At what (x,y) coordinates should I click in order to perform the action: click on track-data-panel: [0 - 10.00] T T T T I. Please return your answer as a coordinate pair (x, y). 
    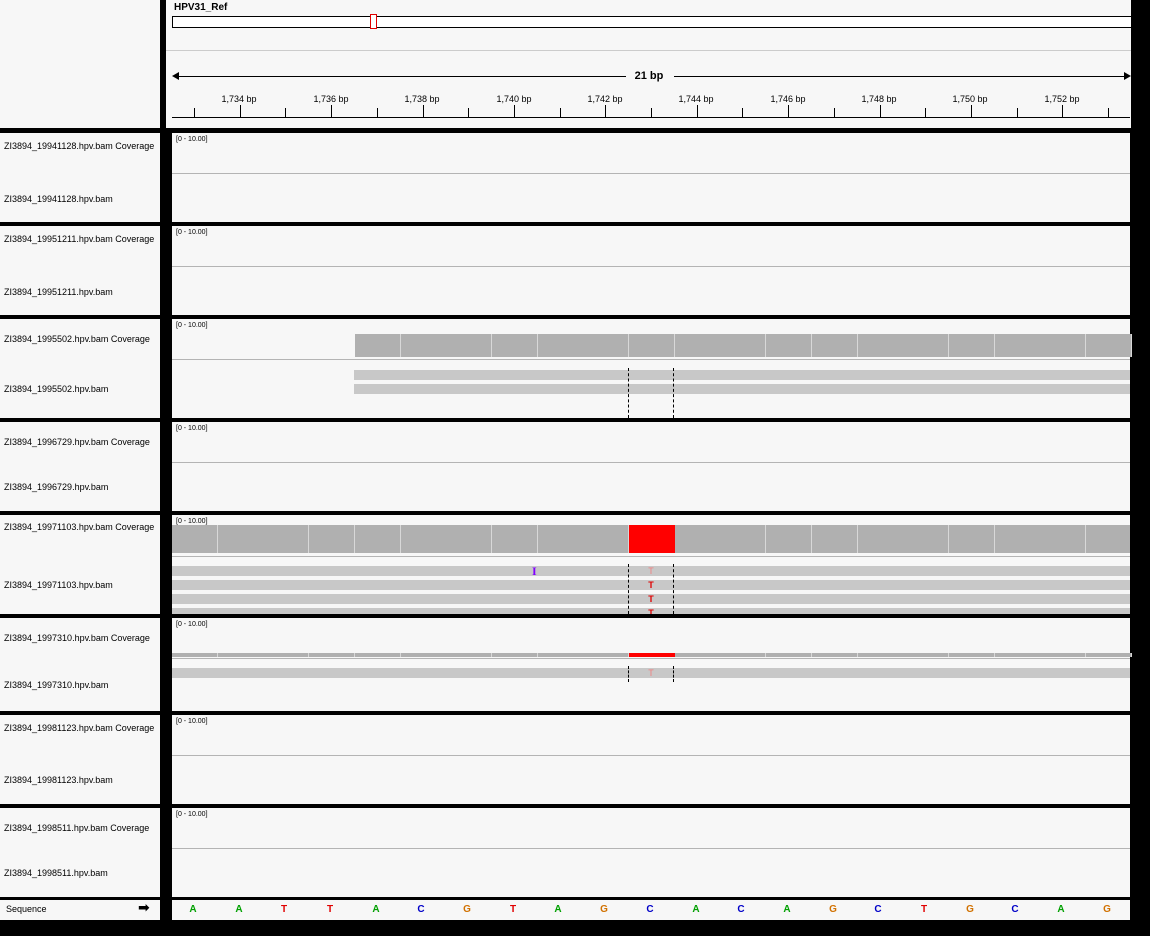
    Looking at the image, I should click on (651, 564).